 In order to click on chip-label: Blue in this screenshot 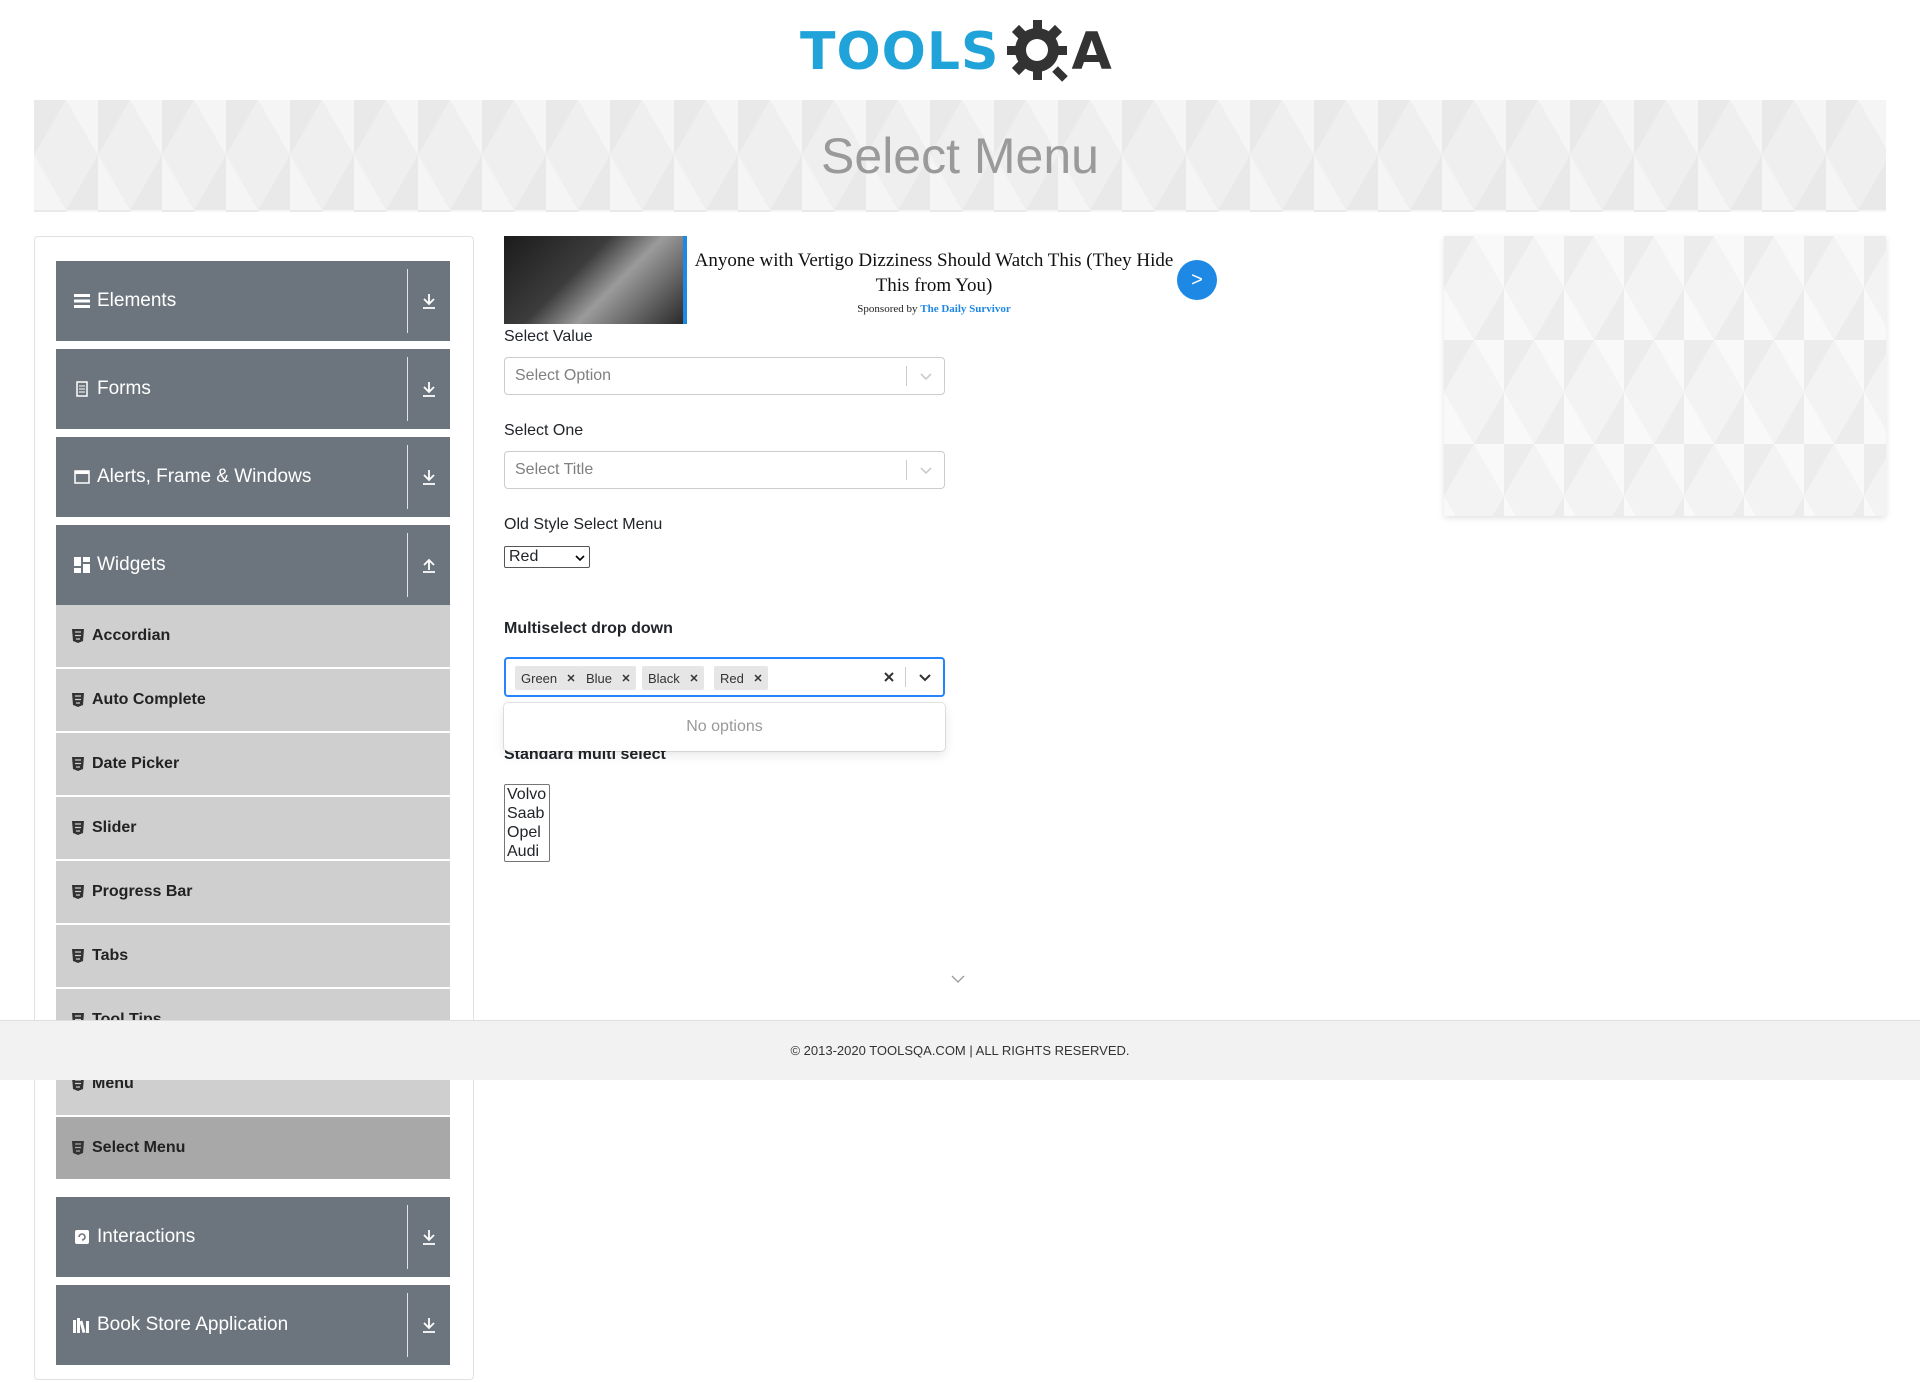, I will do `click(599, 678)`.